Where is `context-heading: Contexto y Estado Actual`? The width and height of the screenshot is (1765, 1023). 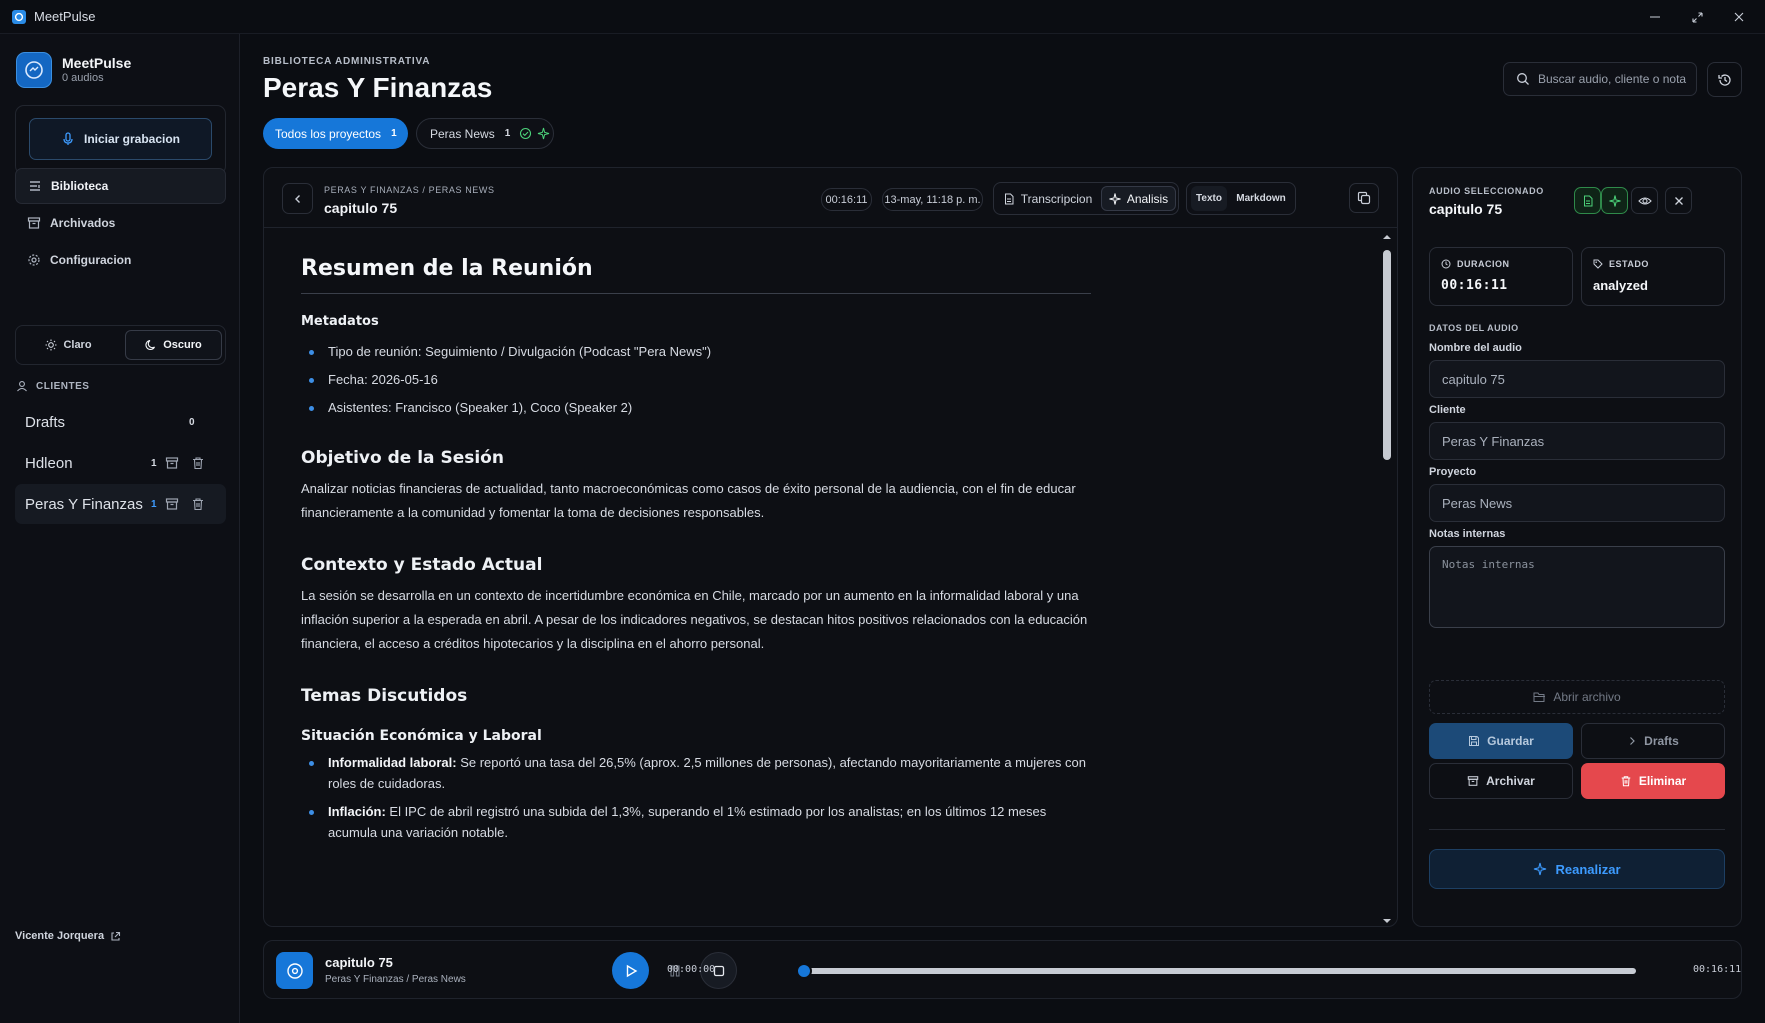
context-heading: Contexto y Estado Actual is located at coordinates (422, 565).